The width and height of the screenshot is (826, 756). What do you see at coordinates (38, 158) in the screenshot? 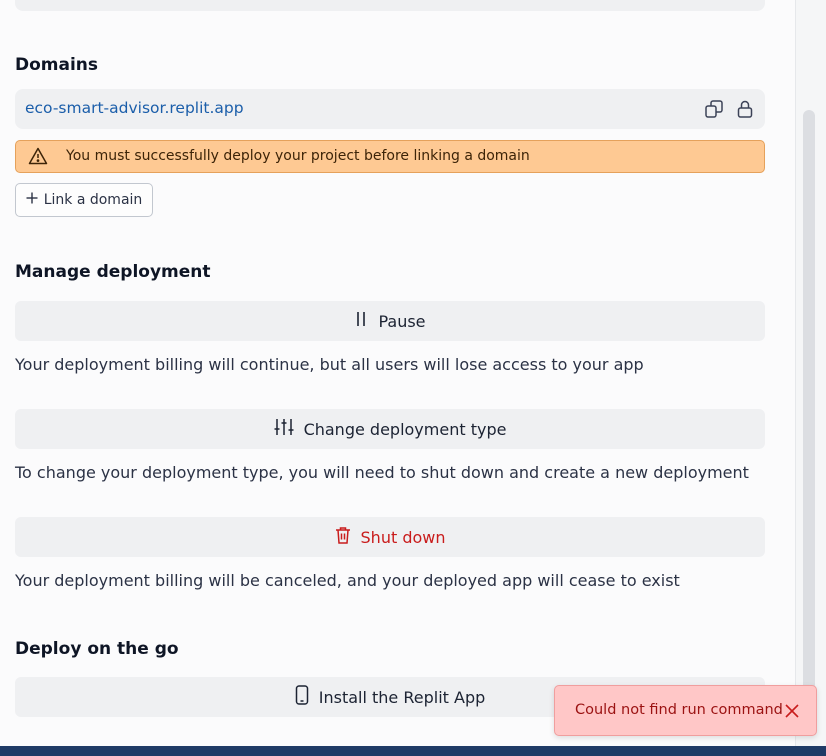
I see `warning-triangle-icon` at bounding box center [38, 158].